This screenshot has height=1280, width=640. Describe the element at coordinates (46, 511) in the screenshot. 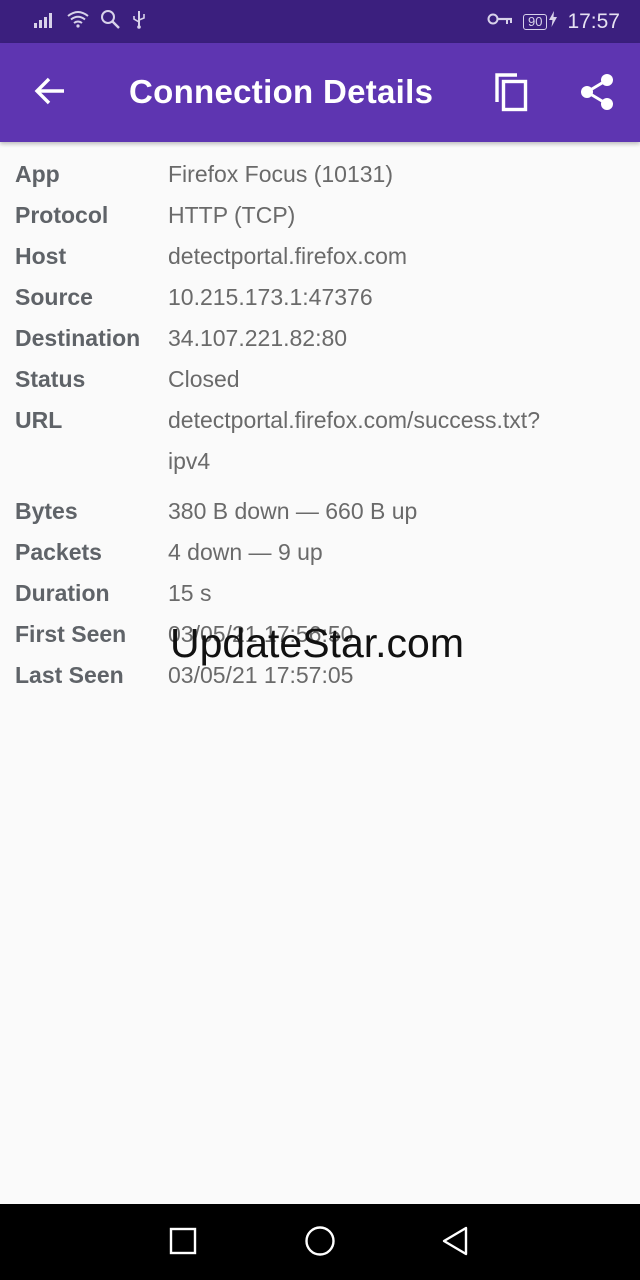

I see `detail-label: Bytes` at that location.